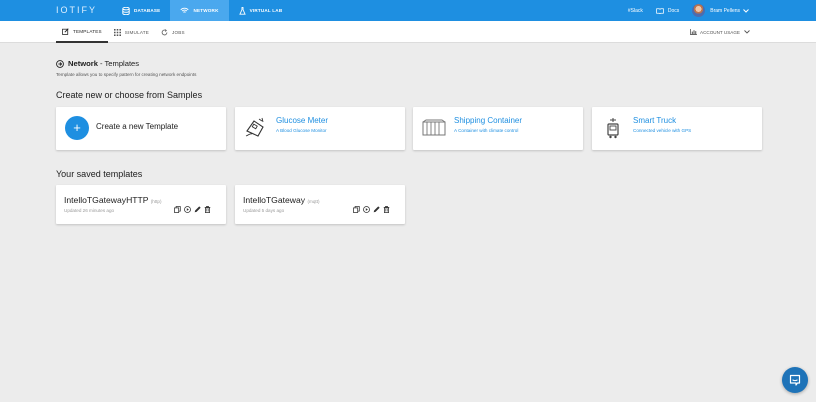  I want to click on template-name: IntelloTGateway (mqtt), so click(281, 200).